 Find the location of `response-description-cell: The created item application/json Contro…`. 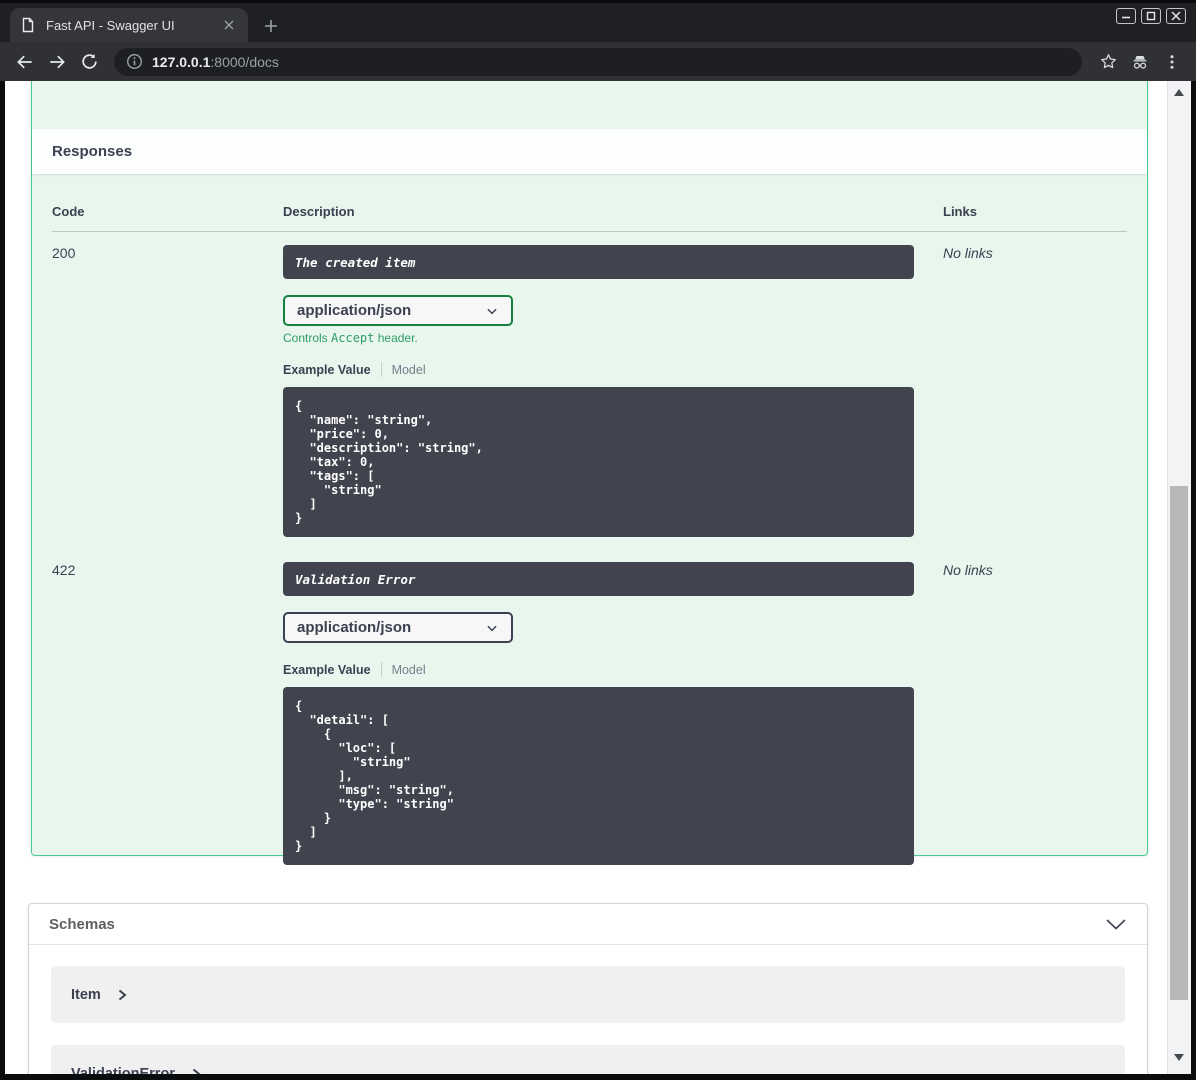

response-description-cell: The created item application/json Contro… is located at coordinates (613, 391).